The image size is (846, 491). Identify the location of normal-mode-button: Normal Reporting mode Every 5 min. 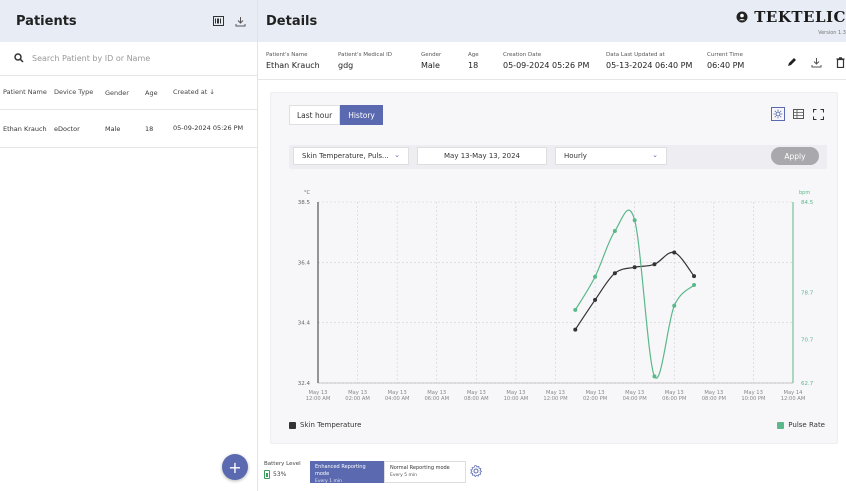
(425, 472).